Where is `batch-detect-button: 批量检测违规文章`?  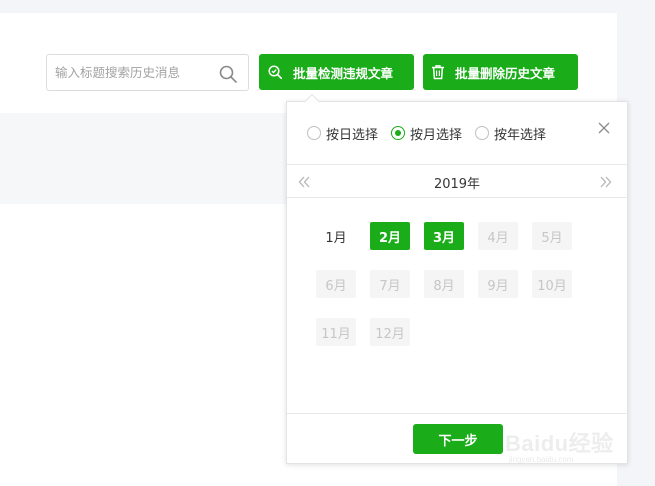 batch-detect-button: 批量检测违规文章 is located at coordinates (336, 72).